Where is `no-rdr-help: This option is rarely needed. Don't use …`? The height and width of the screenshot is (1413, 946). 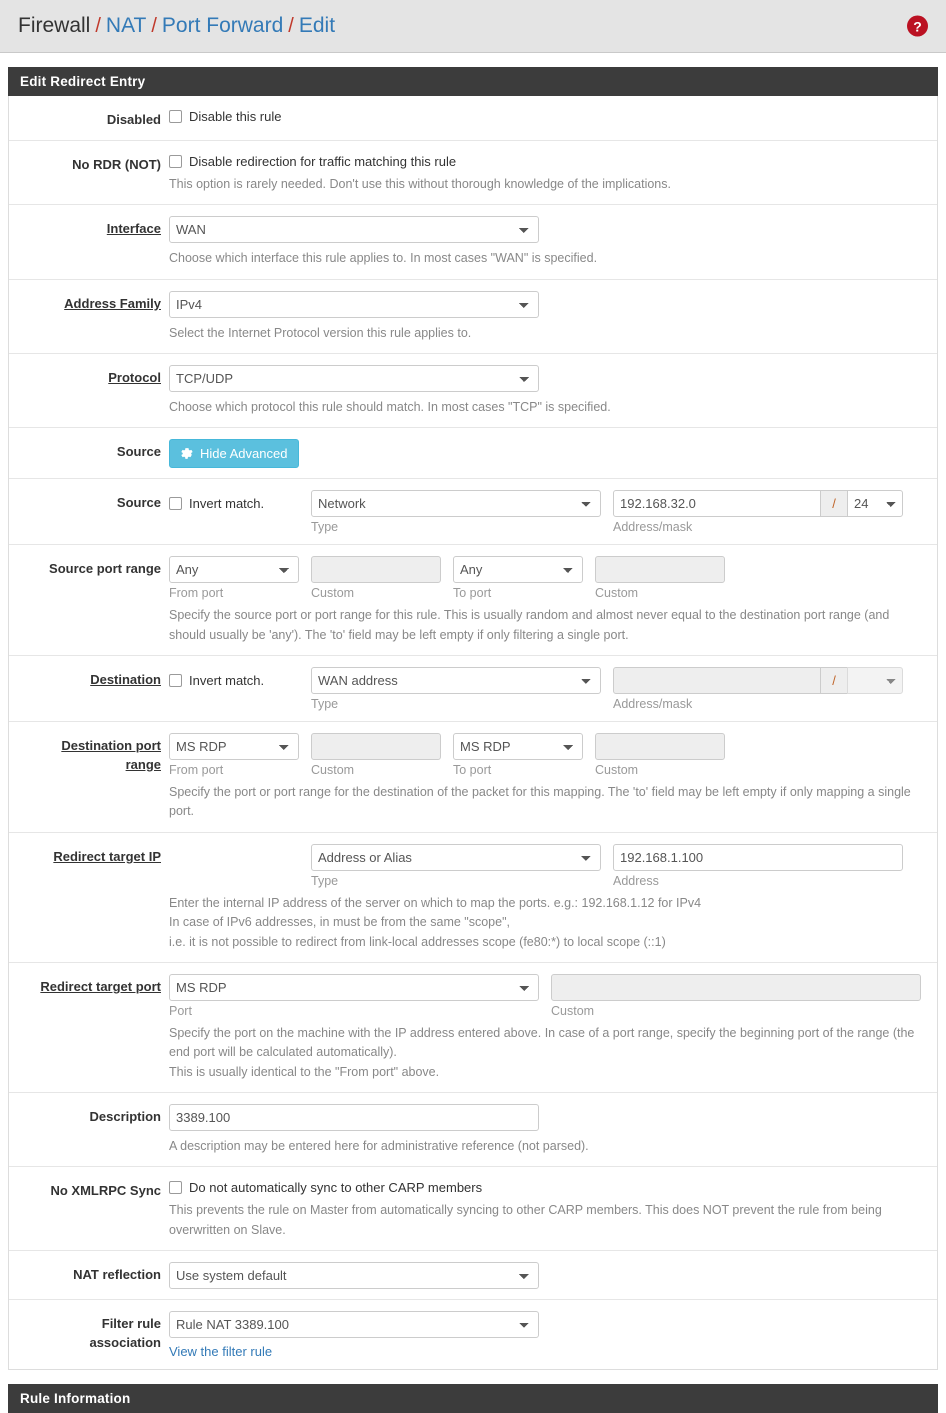 no-rdr-help: This option is rarely needed. Don't use … is located at coordinates (420, 183).